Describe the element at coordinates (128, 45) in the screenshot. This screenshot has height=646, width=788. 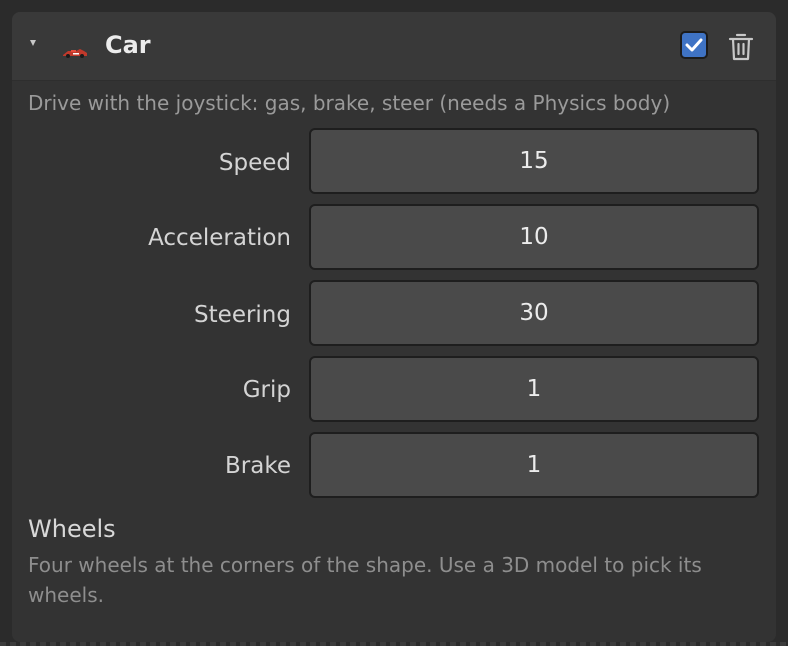
I see `component-title: Car` at that location.